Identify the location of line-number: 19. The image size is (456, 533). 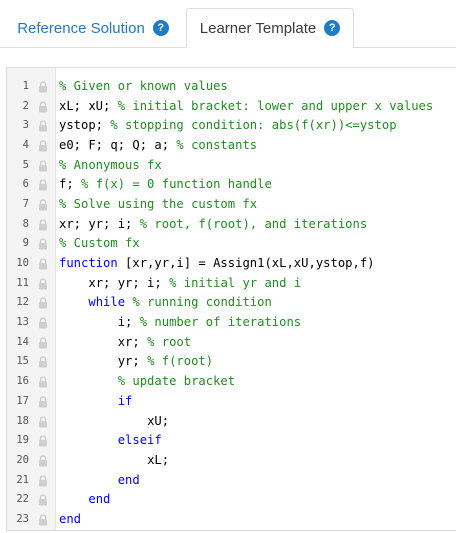
(22, 440).